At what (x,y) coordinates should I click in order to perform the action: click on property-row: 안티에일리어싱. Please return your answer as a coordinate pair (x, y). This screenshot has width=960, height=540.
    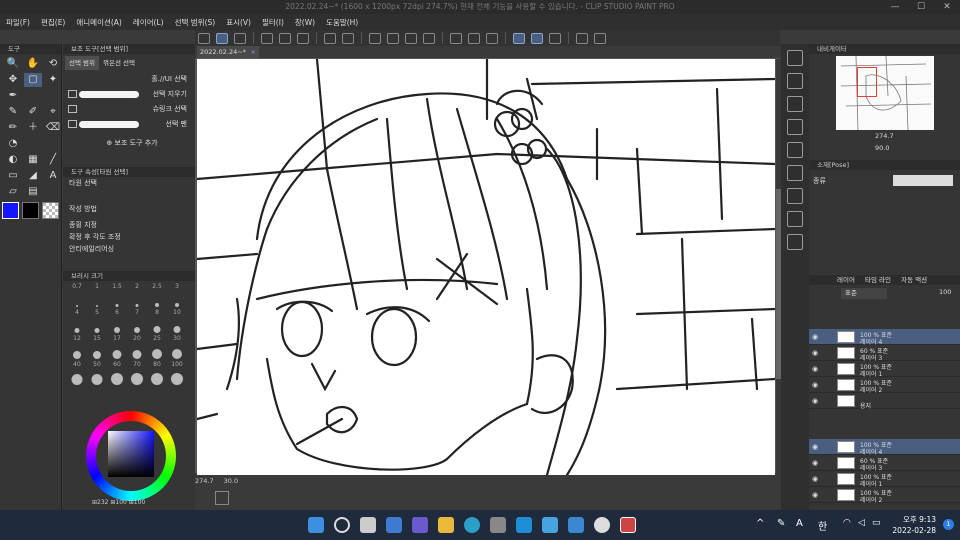
    Looking at the image, I should click on (129, 249).